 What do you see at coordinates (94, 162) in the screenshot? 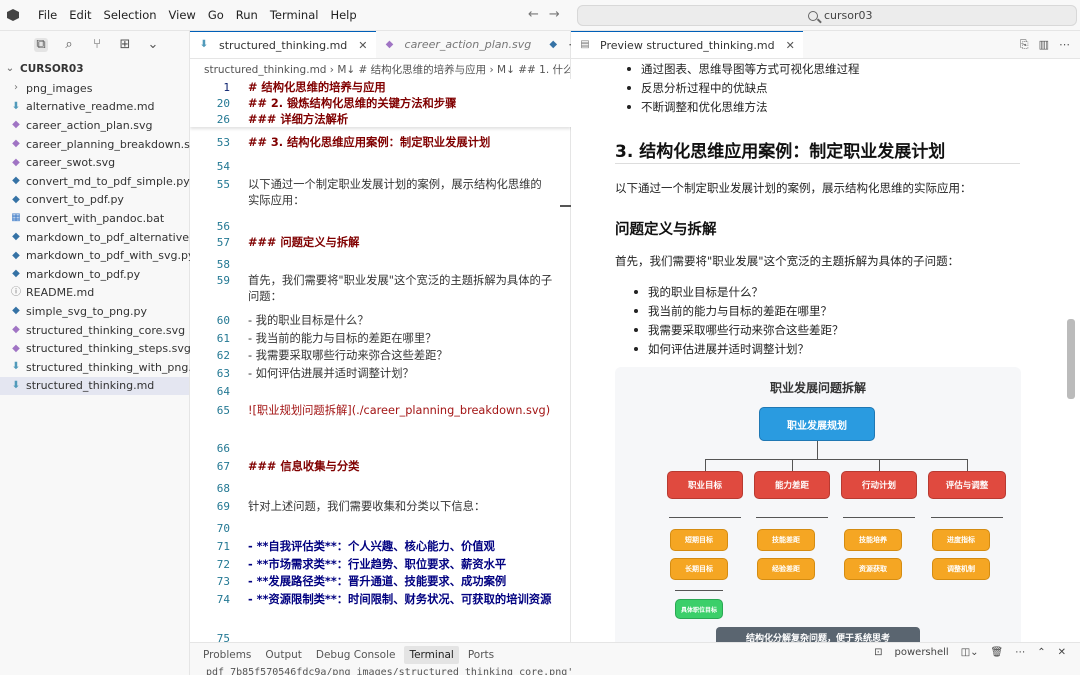
I see `file-item: ◆ career_swot.svg` at bounding box center [94, 162].